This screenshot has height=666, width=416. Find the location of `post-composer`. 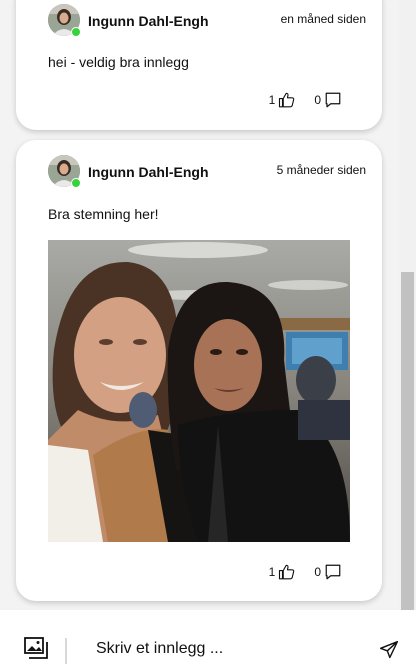

post-composer is located at coordinates (208, 638).